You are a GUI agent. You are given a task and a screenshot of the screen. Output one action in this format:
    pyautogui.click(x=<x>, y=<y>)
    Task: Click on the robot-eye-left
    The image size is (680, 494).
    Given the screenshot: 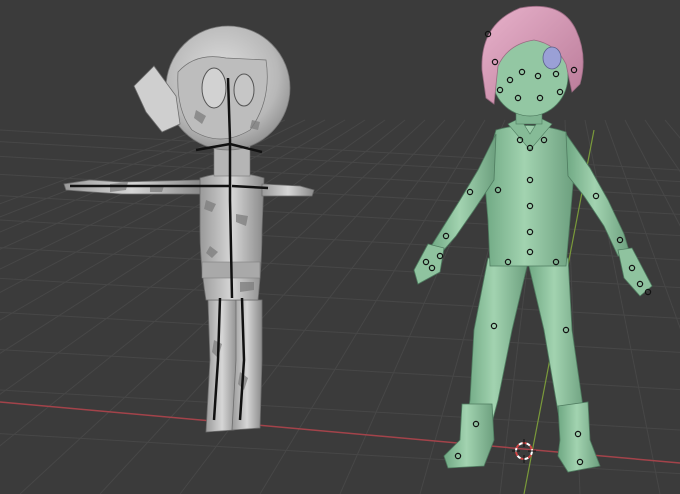 What is the action you would take?
    pyautogui.click(x=214, y=88)
    